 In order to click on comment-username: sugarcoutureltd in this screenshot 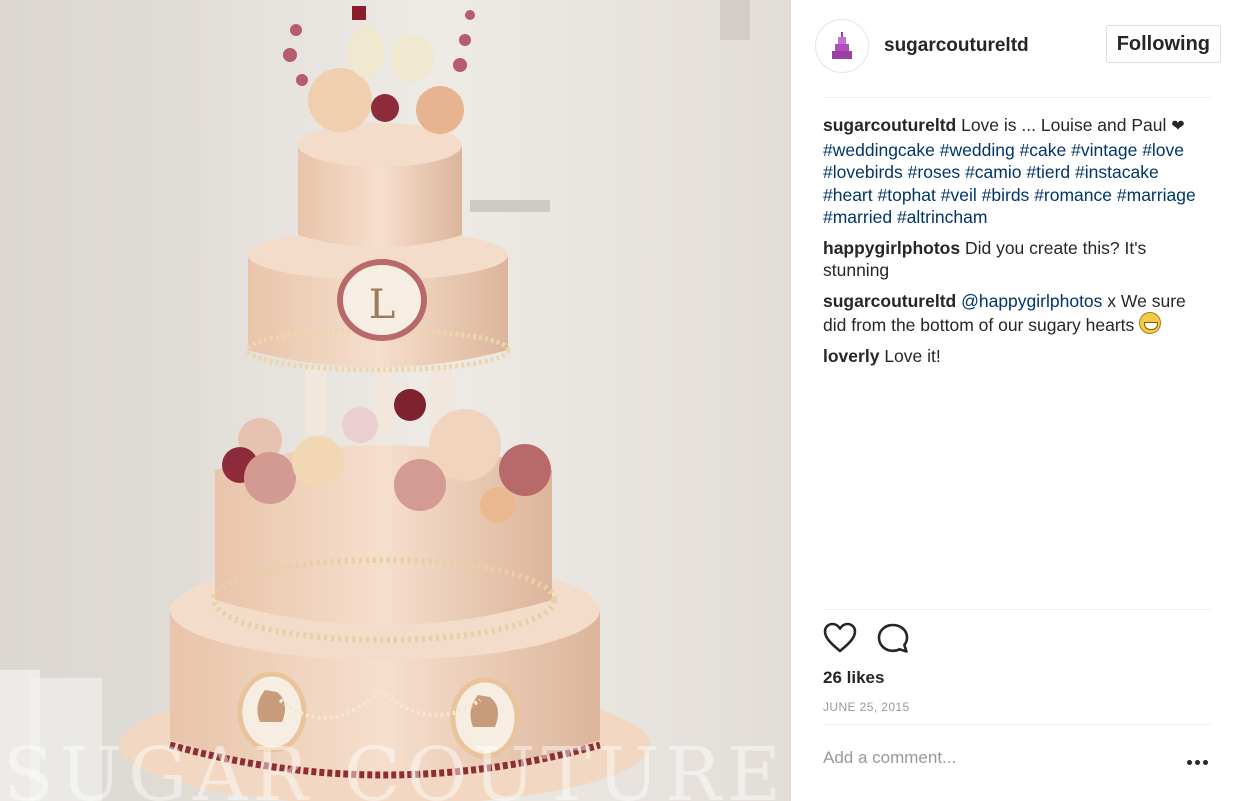, I will do `click(889, 301)`.